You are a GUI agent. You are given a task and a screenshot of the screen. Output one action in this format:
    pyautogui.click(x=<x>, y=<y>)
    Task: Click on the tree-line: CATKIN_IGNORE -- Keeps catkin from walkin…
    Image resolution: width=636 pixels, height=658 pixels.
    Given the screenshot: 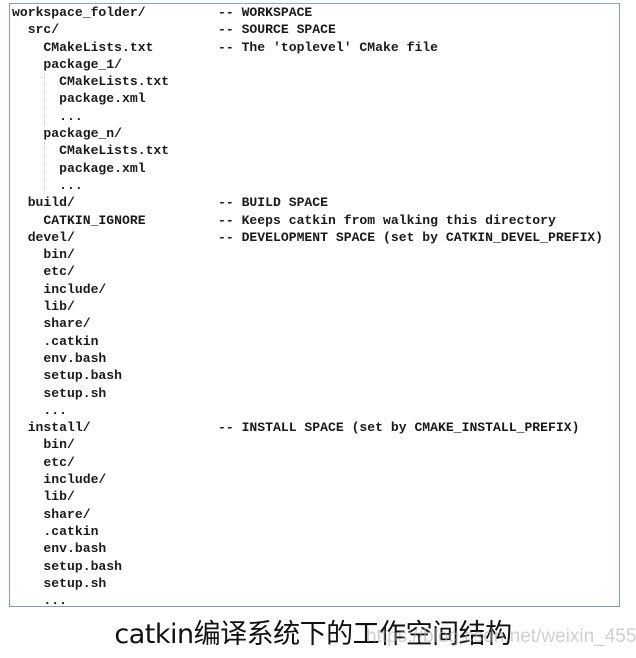 What is the action you would take?
    pyautogui.click(x=283, y=220)
    